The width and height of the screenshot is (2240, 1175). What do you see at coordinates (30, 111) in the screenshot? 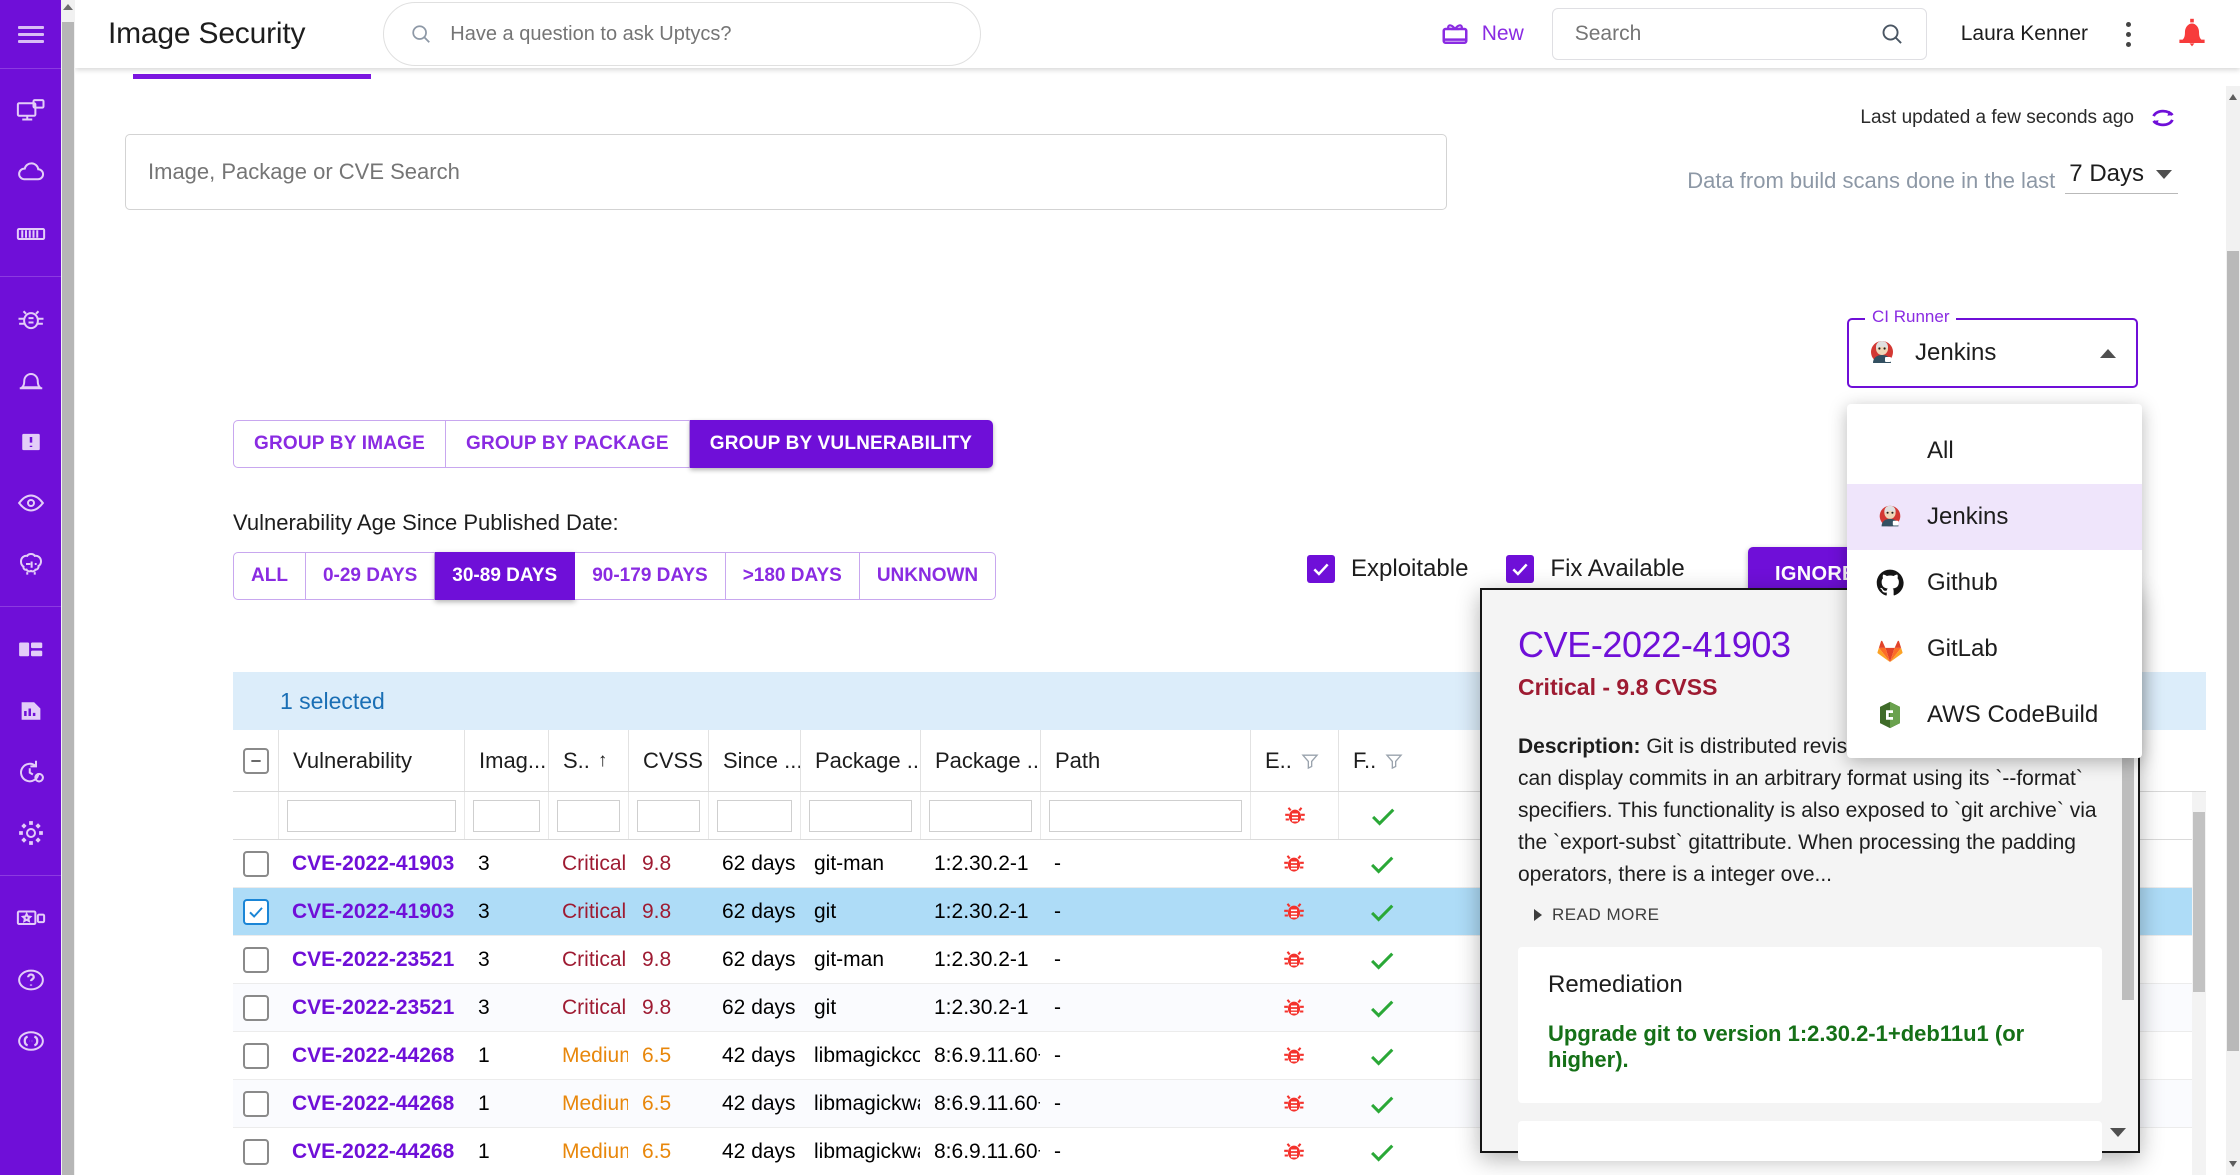
I see `sidebar-item-assets` at bounding box center [30, 111].